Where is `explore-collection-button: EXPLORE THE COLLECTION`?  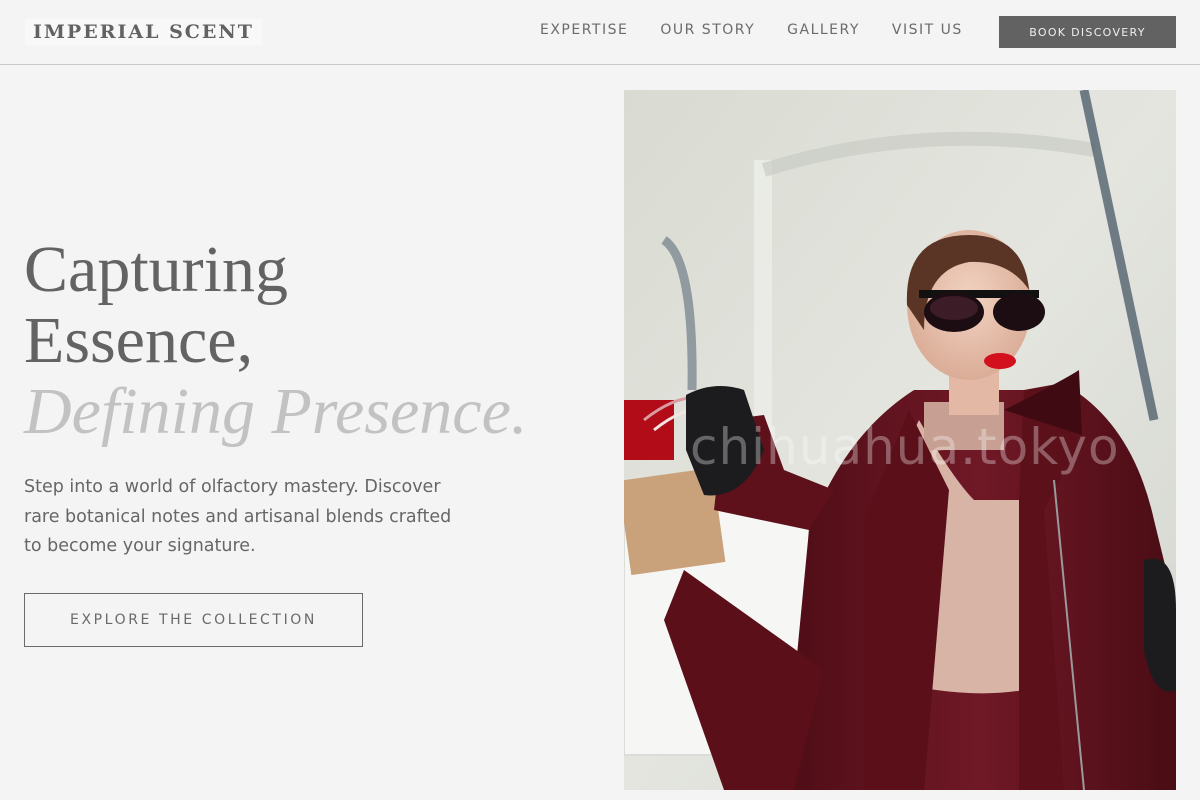 explore-collection-button: EXPLORE THE COLLECTION is located at coordinates (193, 620).